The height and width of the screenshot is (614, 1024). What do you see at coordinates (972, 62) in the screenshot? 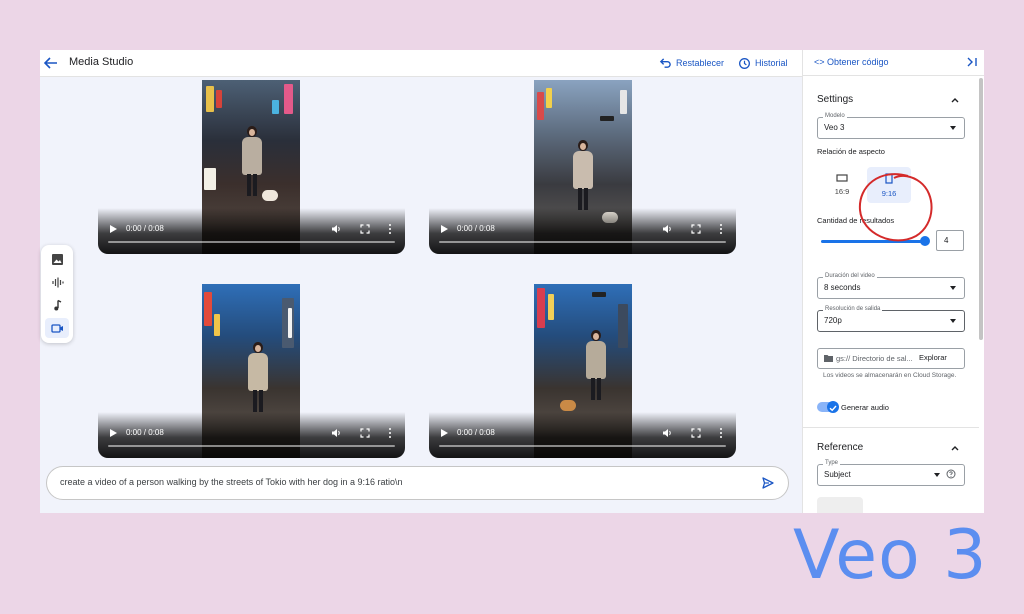
I see `collapse-panel-icon` at bounding box center [972, 62].